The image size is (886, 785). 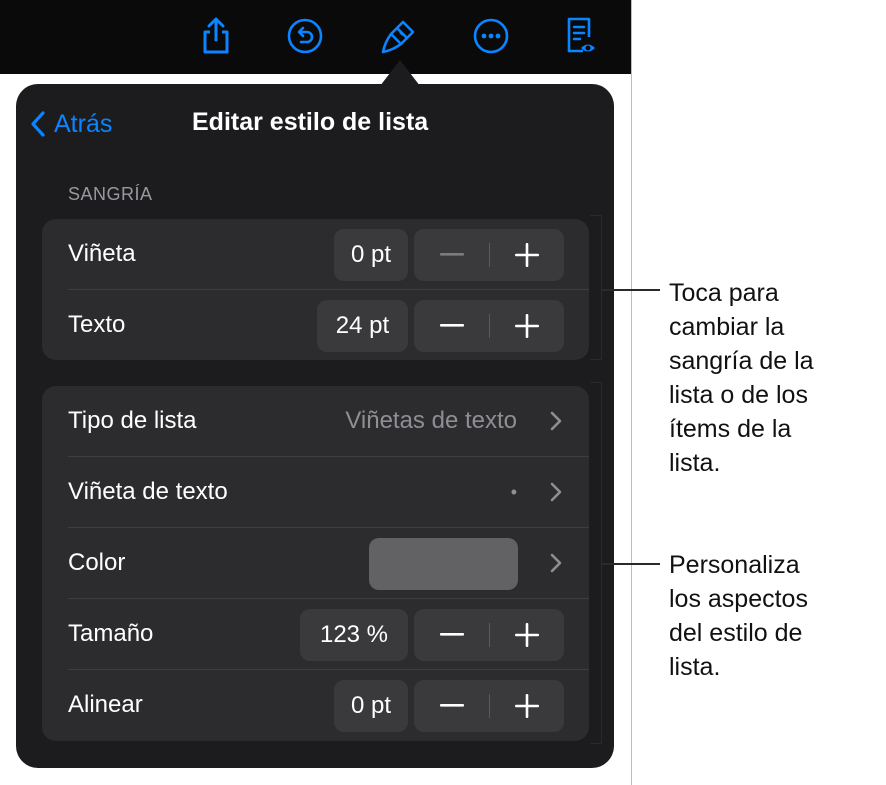 What do you see at coordinates (102, 253) in the screenshot?
I see `bullet-indent-label: Viñeta` at bounding box center [102, 253].